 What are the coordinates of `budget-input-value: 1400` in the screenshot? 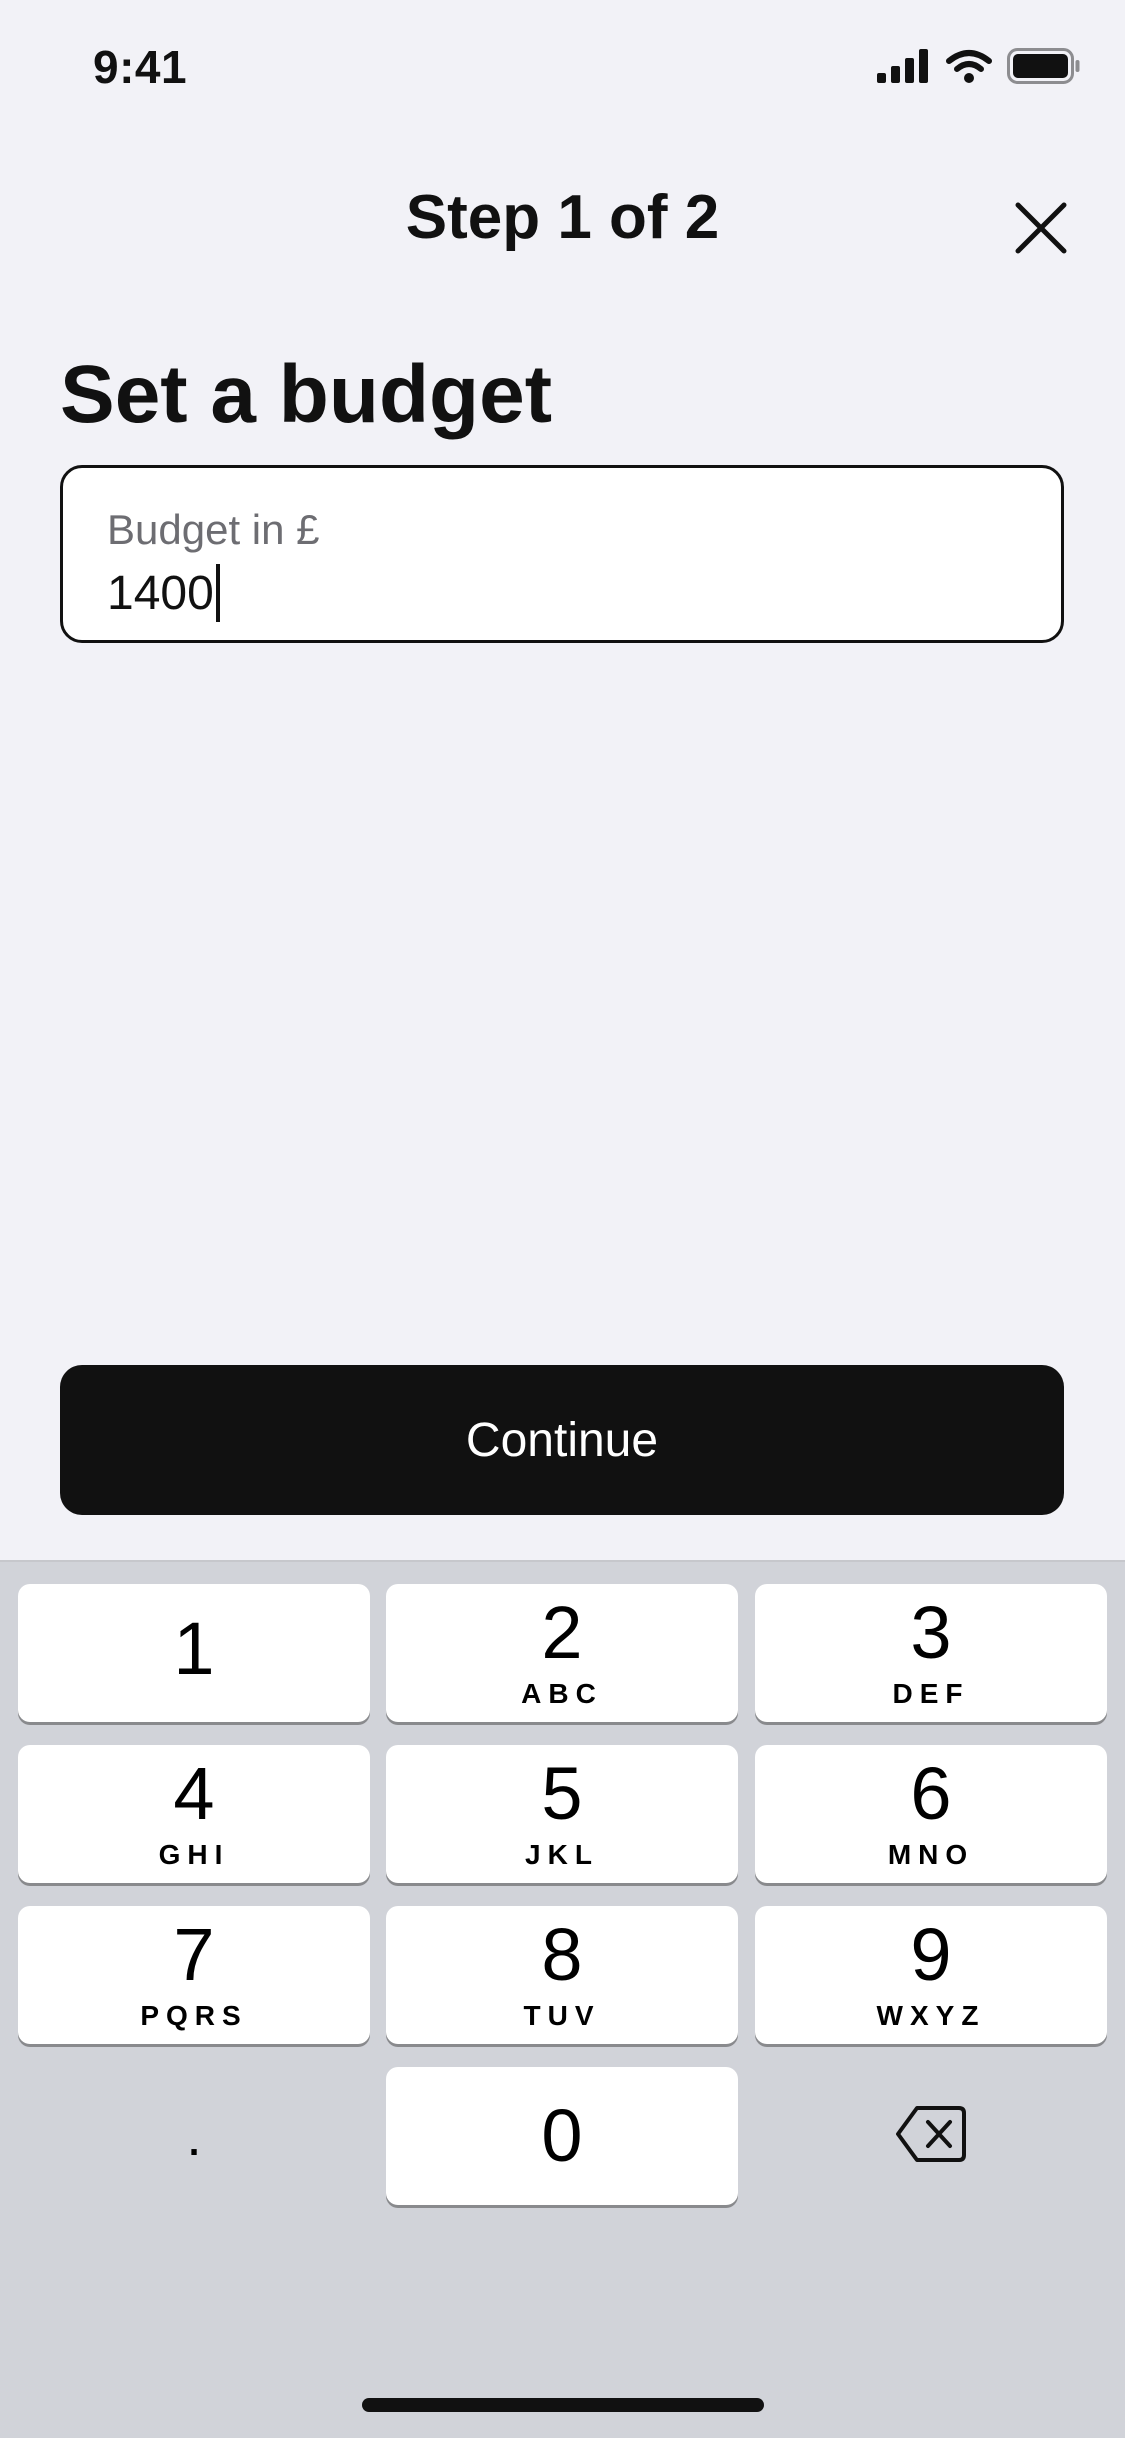 It's located at (163, 593).